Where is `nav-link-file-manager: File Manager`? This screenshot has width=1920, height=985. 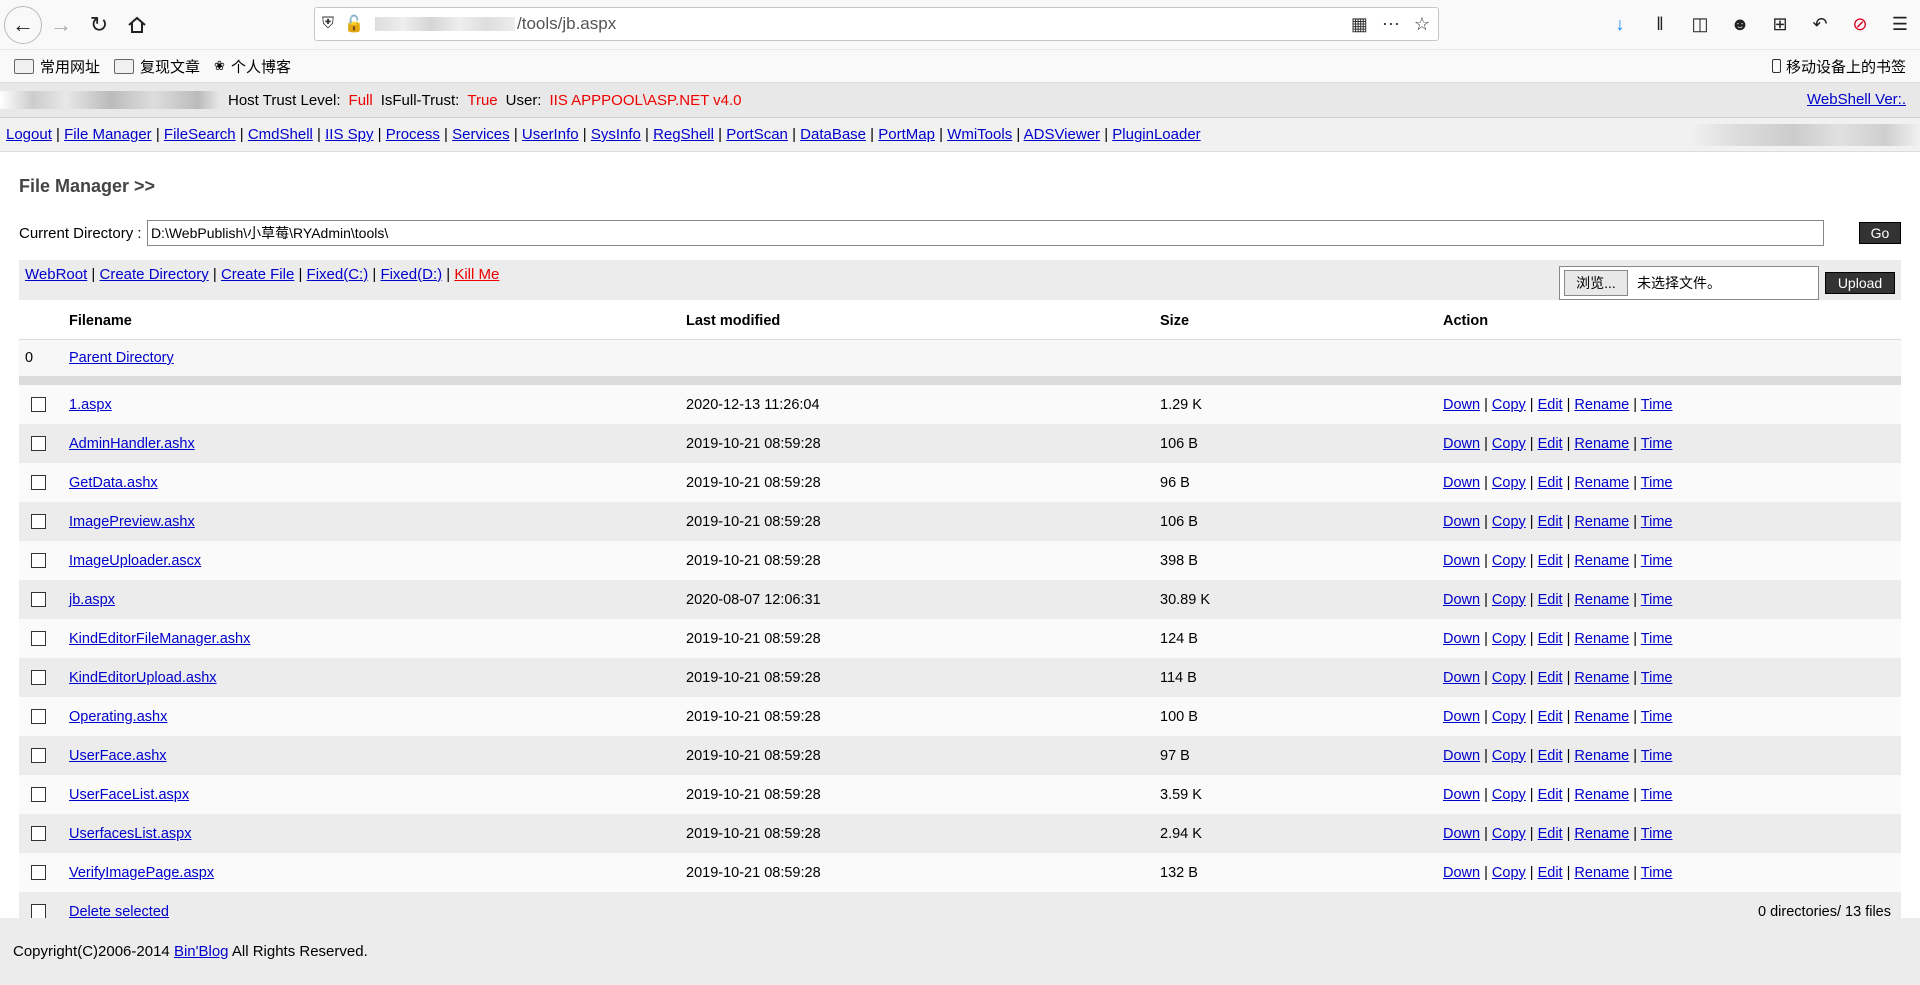 nav-link-file-manager: File Manager is located at coordinates (108, 134).